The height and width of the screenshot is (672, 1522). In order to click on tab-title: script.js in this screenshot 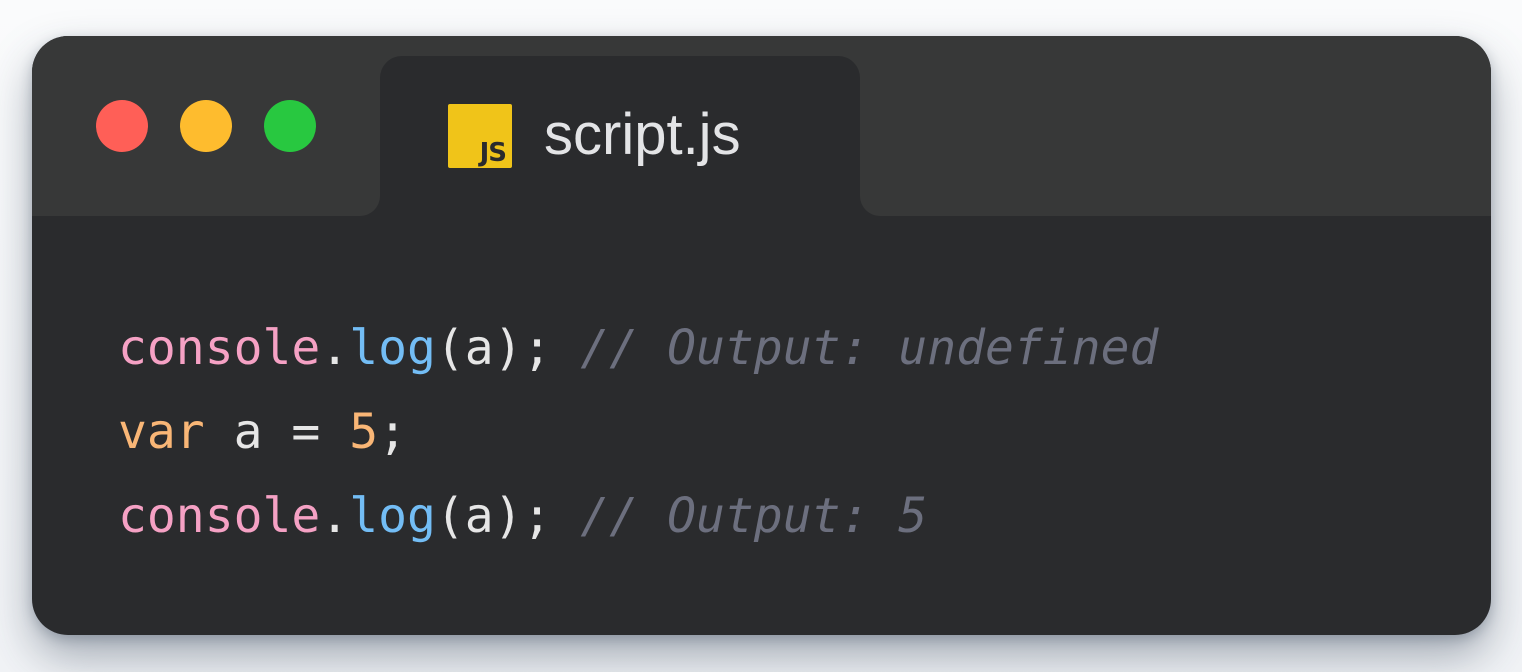, I will do `click(642, 134)`.